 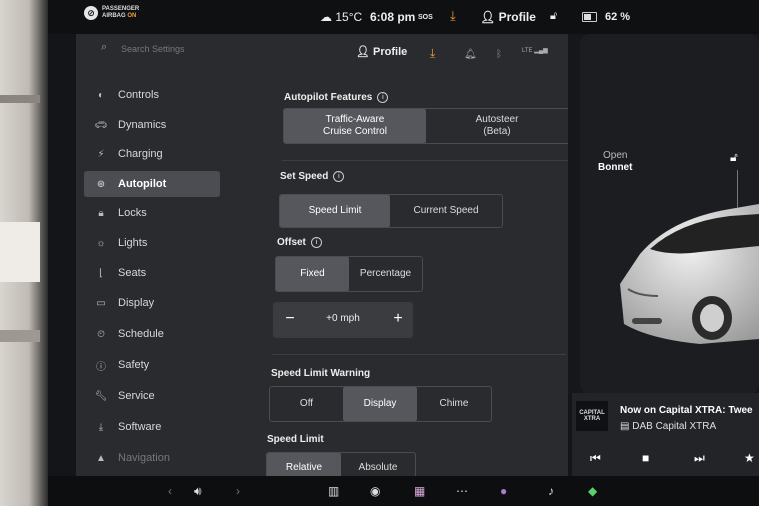 I want to click on wrench-icon: 🔧︎, so click(x=101, y=396).